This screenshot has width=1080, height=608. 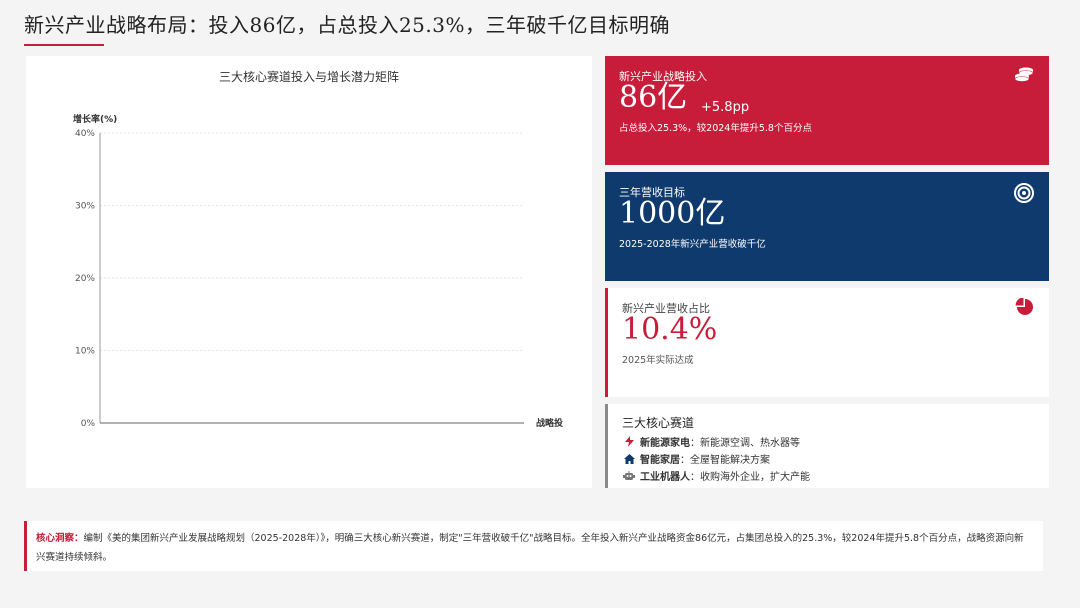 I want to click on home-icon, so click(x=629, y=458).